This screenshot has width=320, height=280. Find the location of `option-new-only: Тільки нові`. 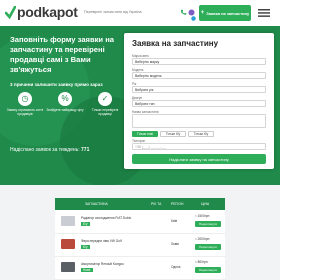

option-new-only: Тільки нові is located at coordinates (145, 134).